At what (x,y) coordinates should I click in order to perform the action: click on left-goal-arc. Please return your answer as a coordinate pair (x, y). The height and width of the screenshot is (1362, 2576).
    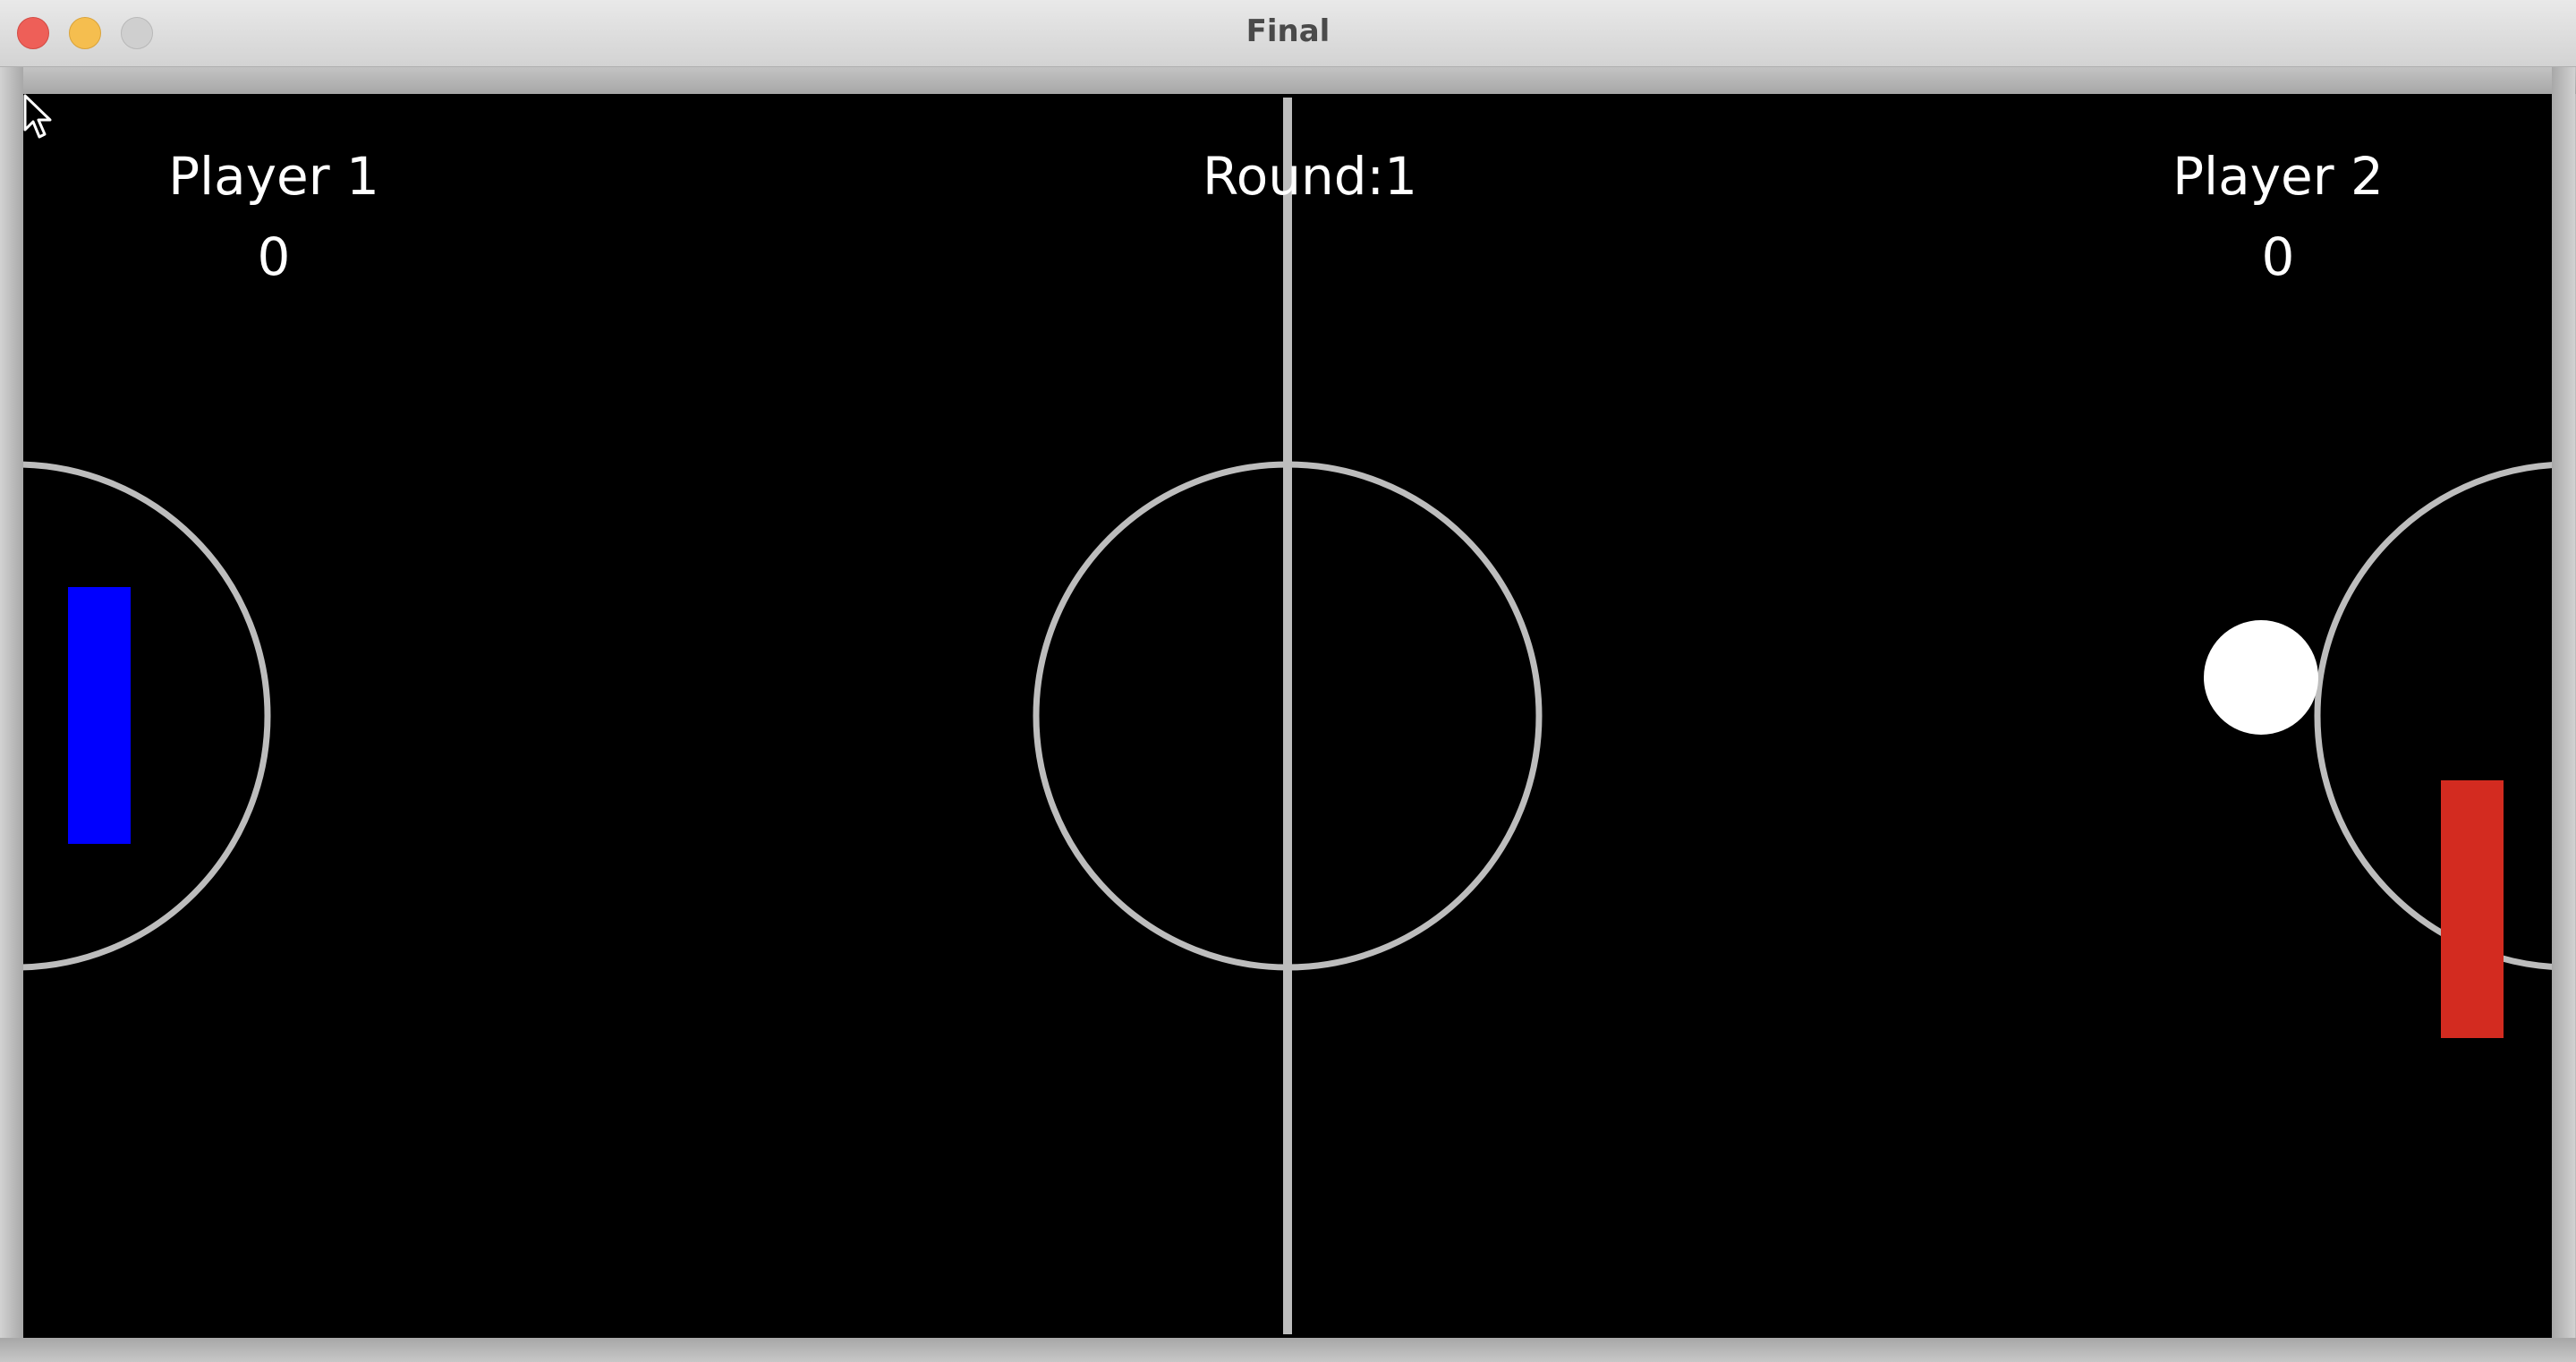
    Looking at the image, I should click on (147, 716).